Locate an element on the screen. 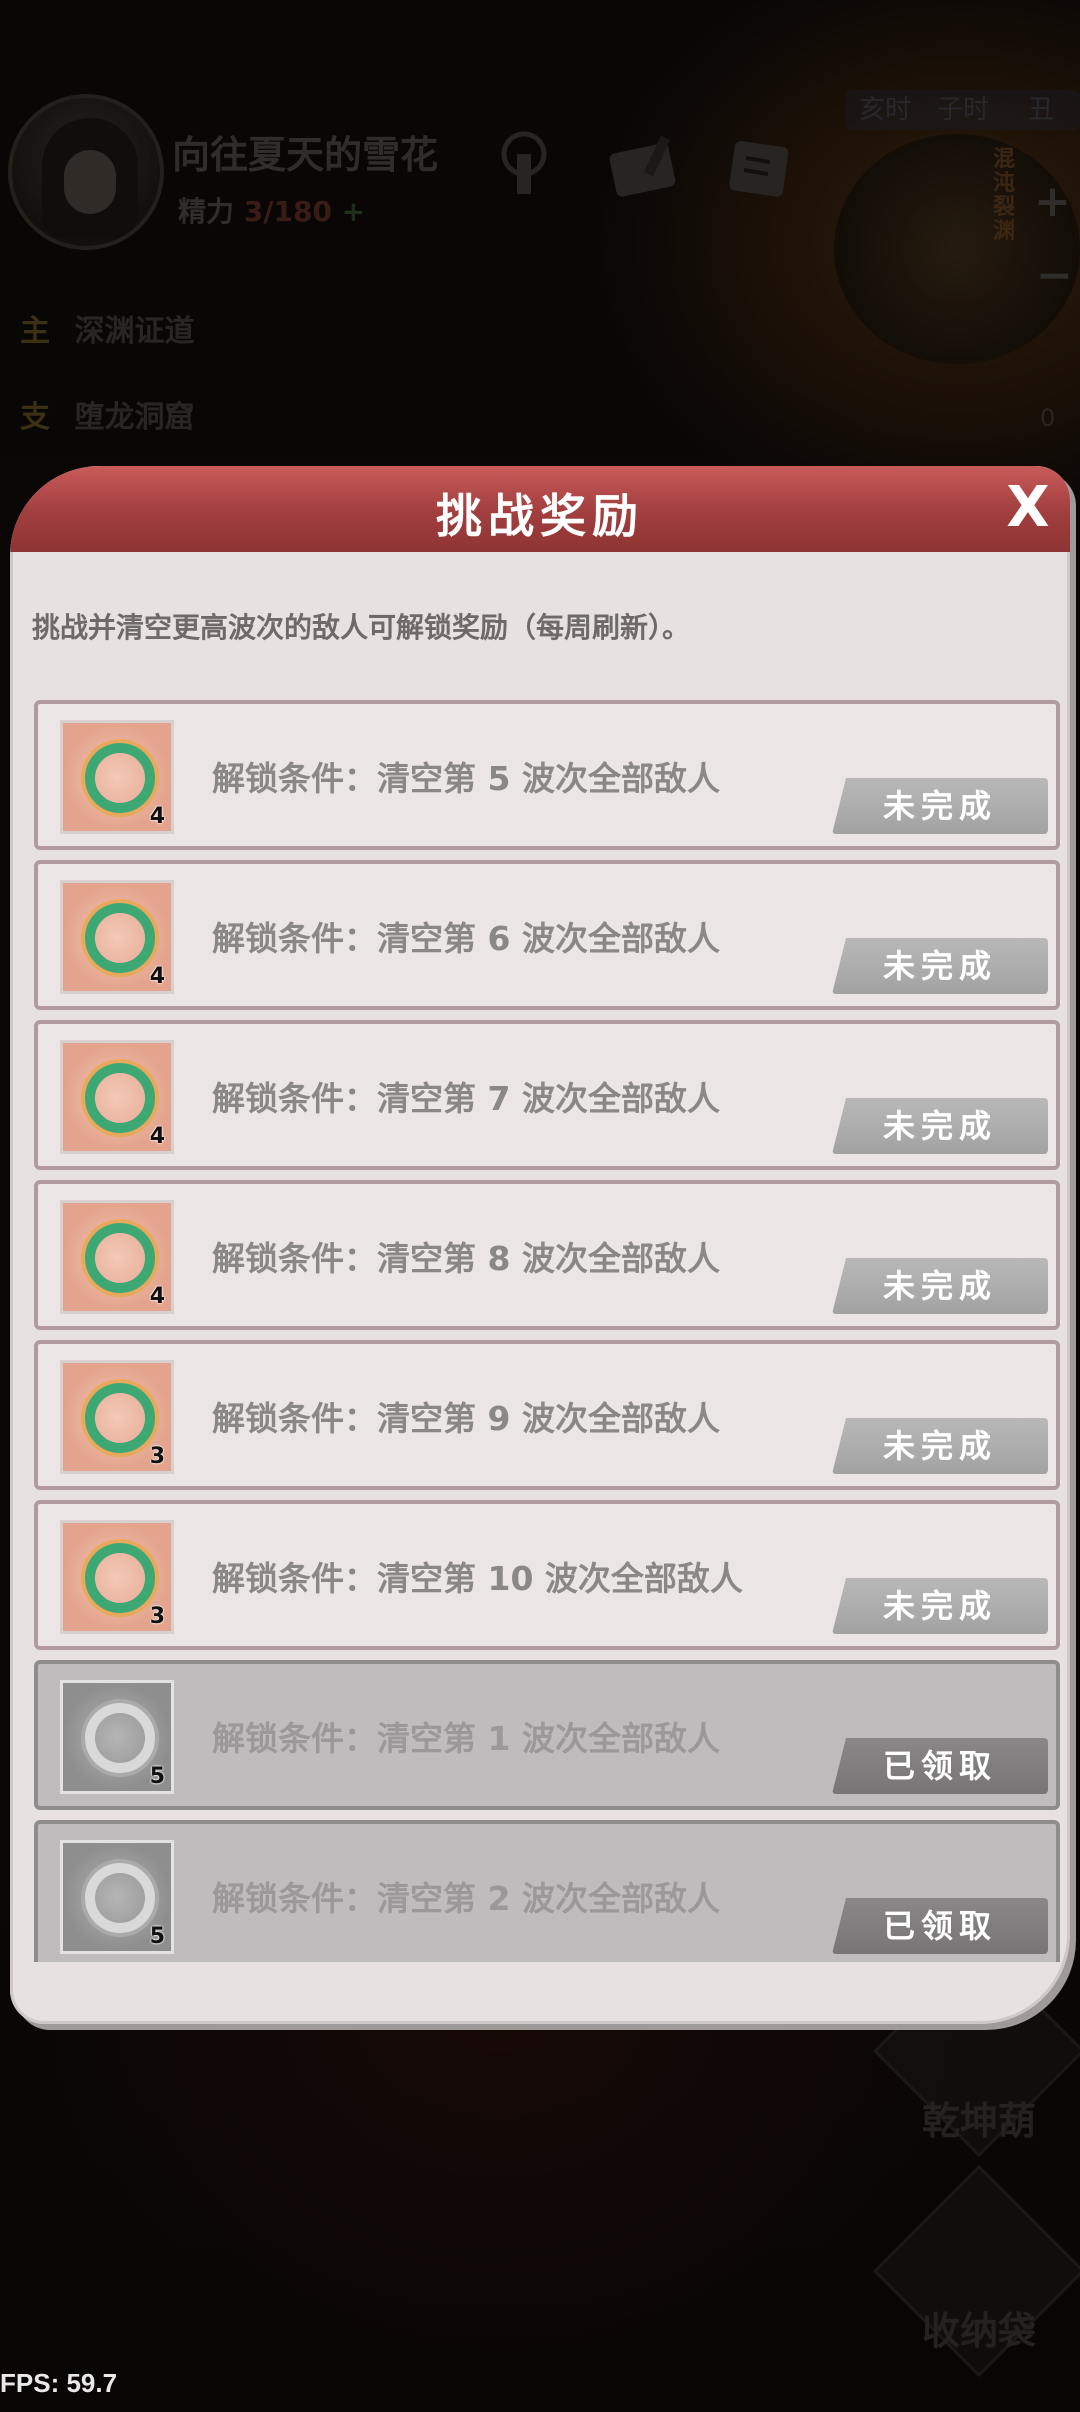 The height and width of the screenshot is (2412, 1080). unlock-condition: 解锁条件：清空第 5 波次全部敌人 is located at coordinates (466, 778).